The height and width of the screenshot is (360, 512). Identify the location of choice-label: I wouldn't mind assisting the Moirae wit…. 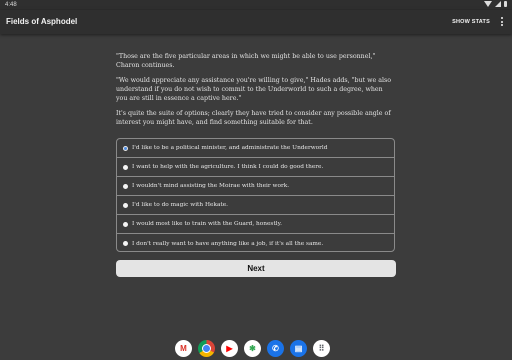
(211, 186).